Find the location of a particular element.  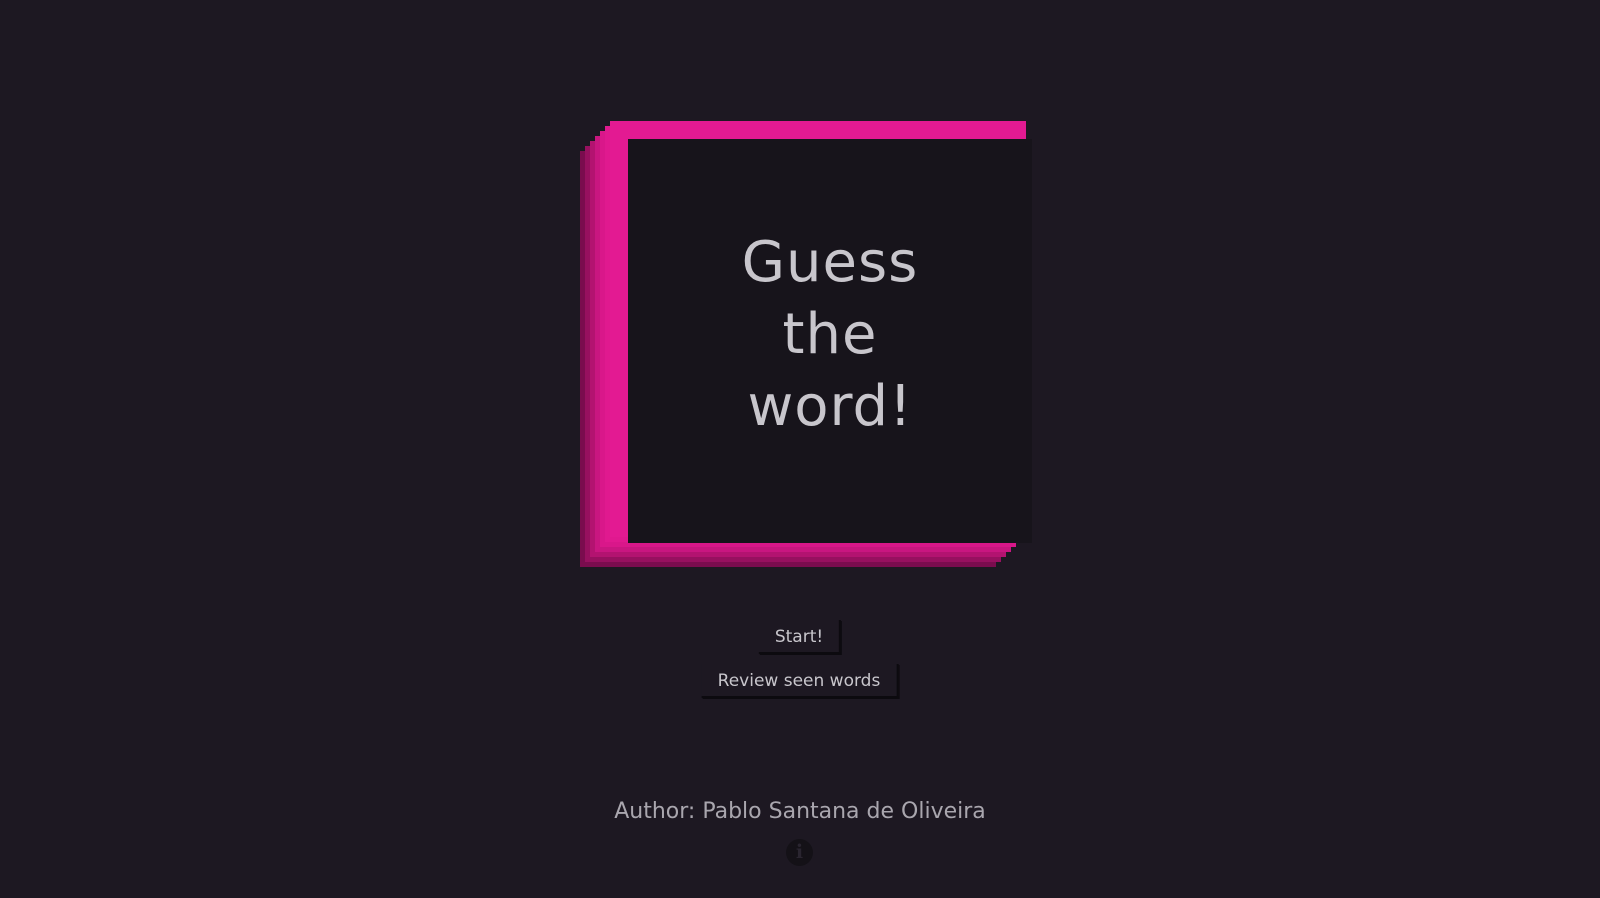

card-border: Guess the word! is located at coordinates (821, 332).